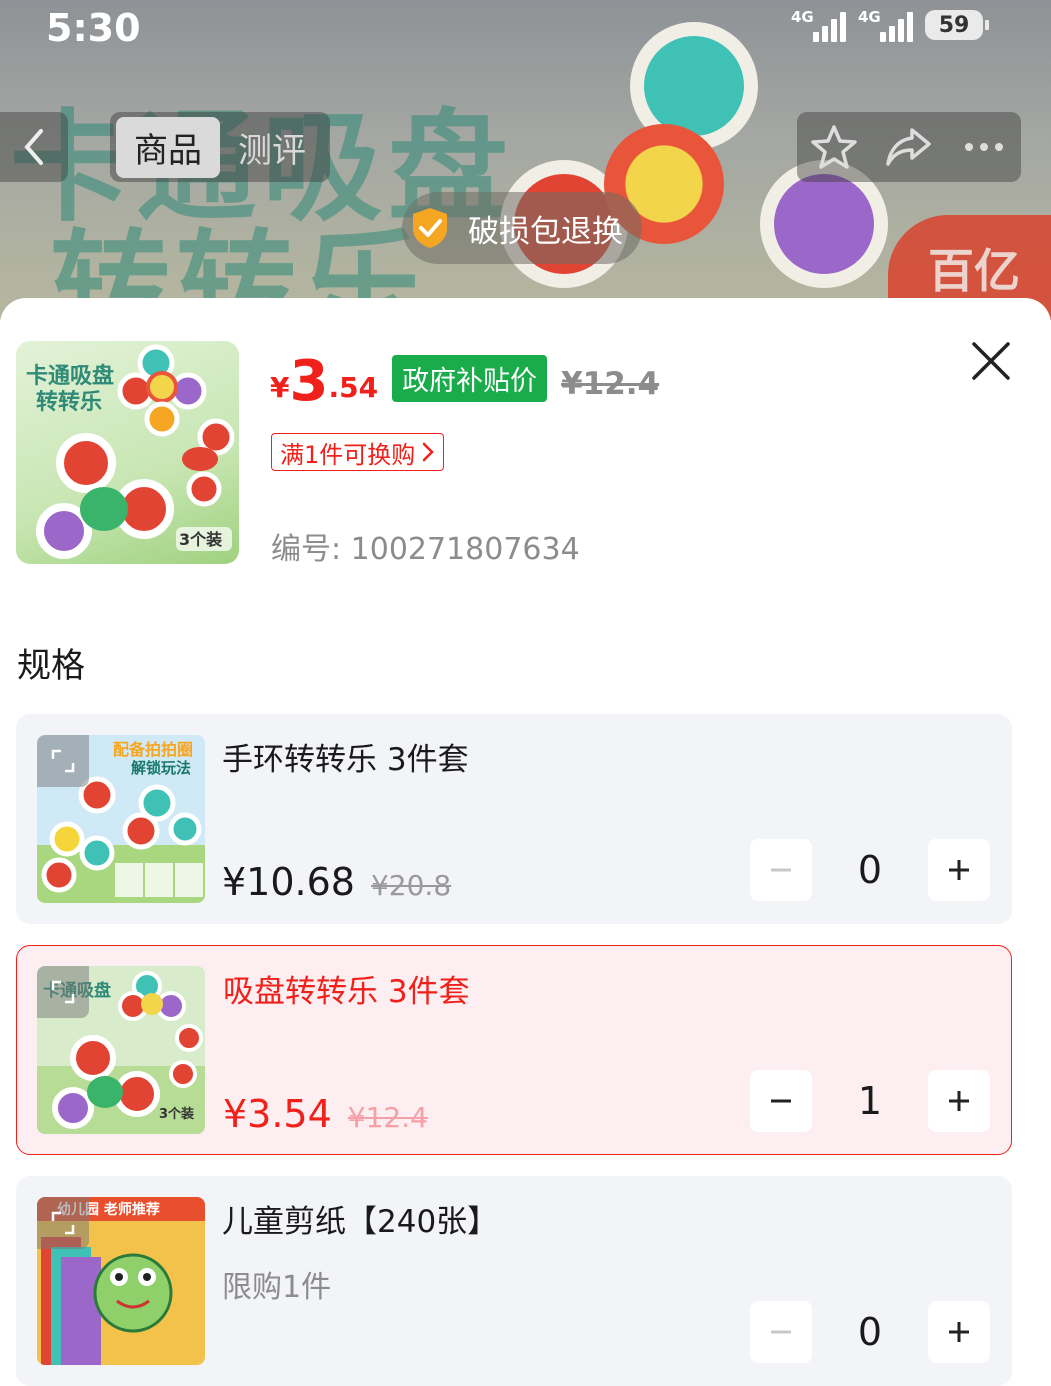  What do you see at coordinates (834, 147) in the screenshot?
I see `star-icon` at bounding box center [834, 147].